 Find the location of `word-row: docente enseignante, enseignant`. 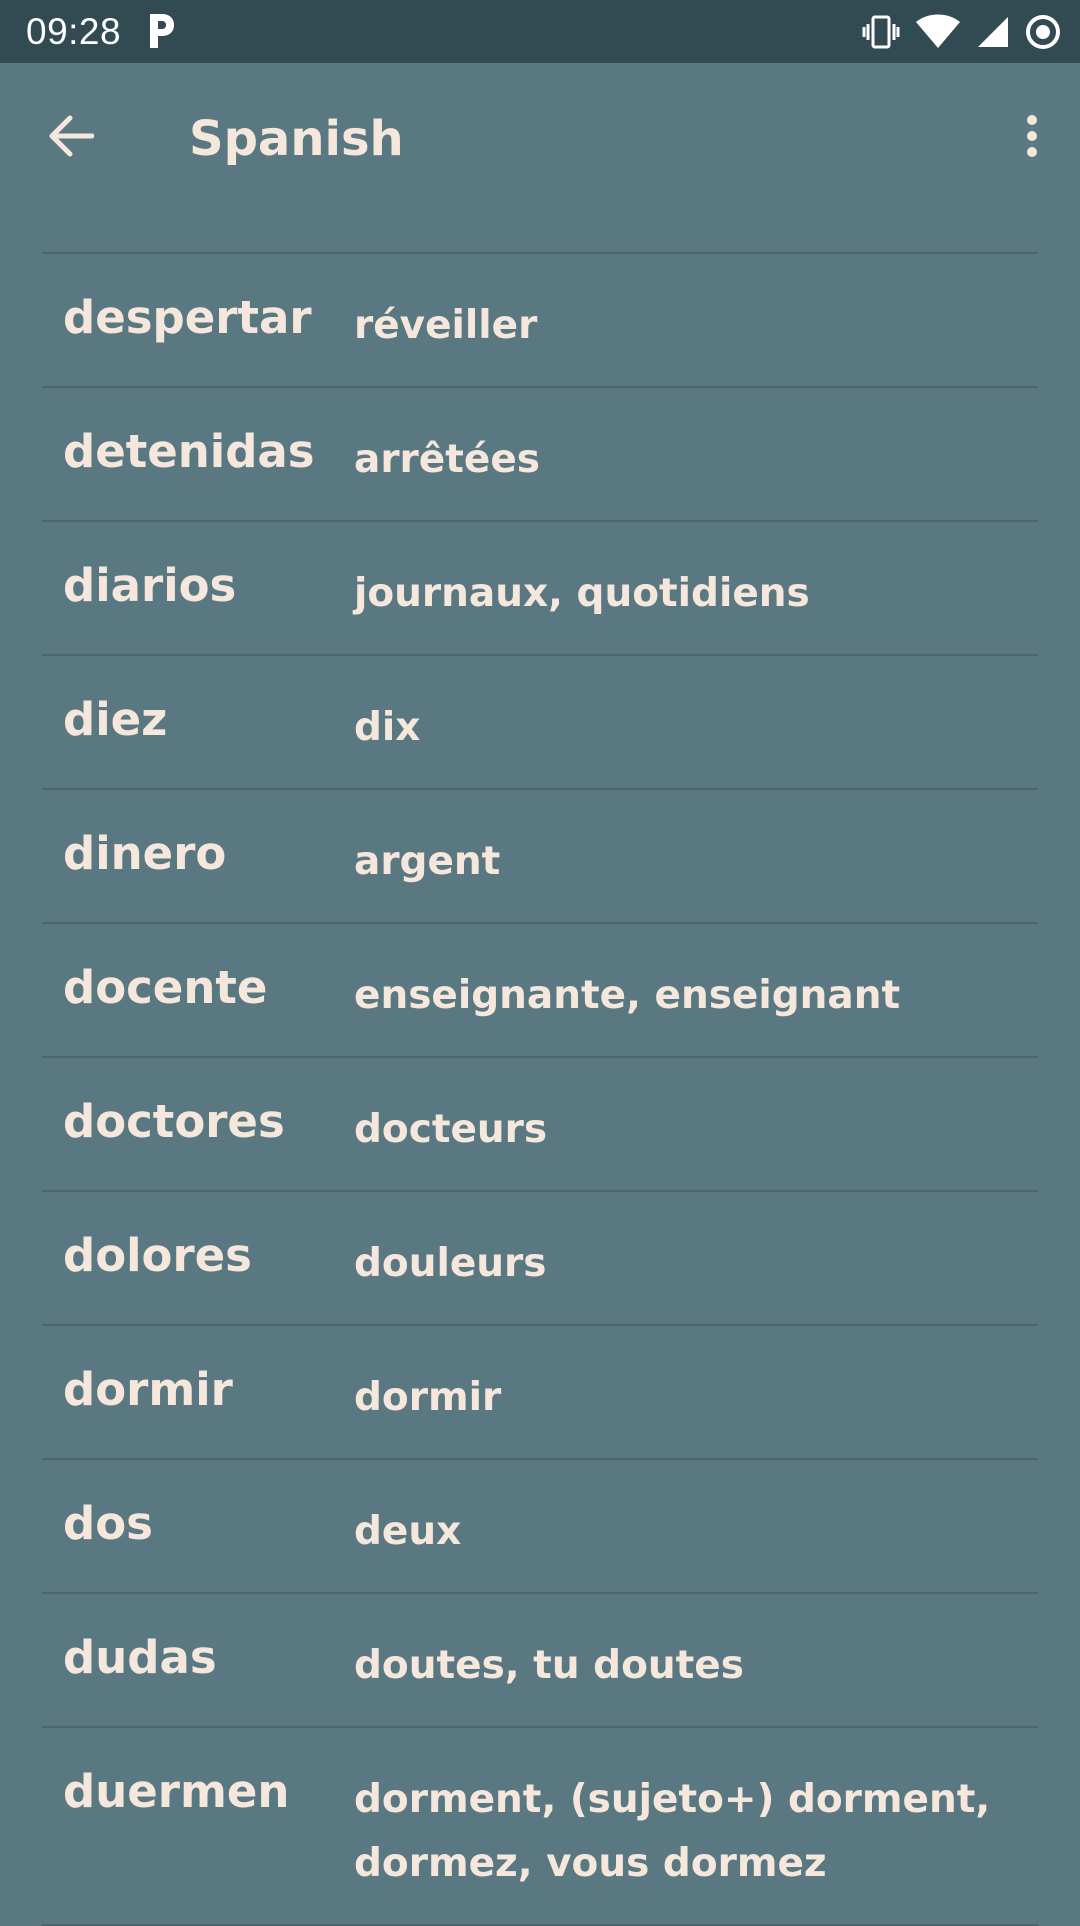

word-row: docente enseignante, enseignant is located at coordinates (540, 991).